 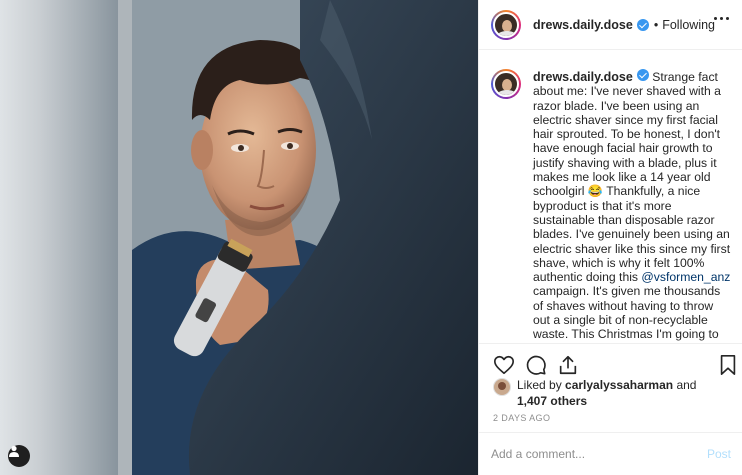 I want to click on post-comment-button: Post, so click(x=719, y=454).